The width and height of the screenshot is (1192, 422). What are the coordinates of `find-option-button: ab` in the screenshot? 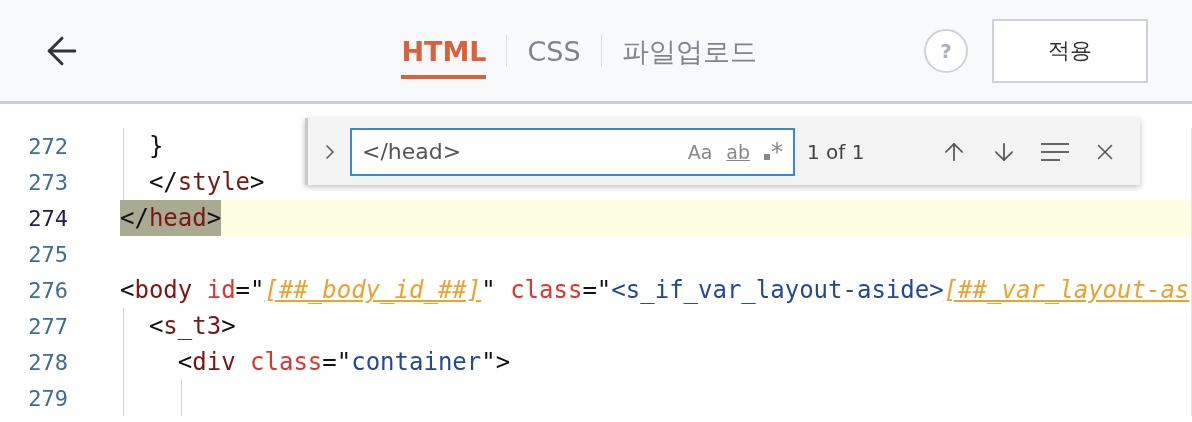 It's located at (738, 151).